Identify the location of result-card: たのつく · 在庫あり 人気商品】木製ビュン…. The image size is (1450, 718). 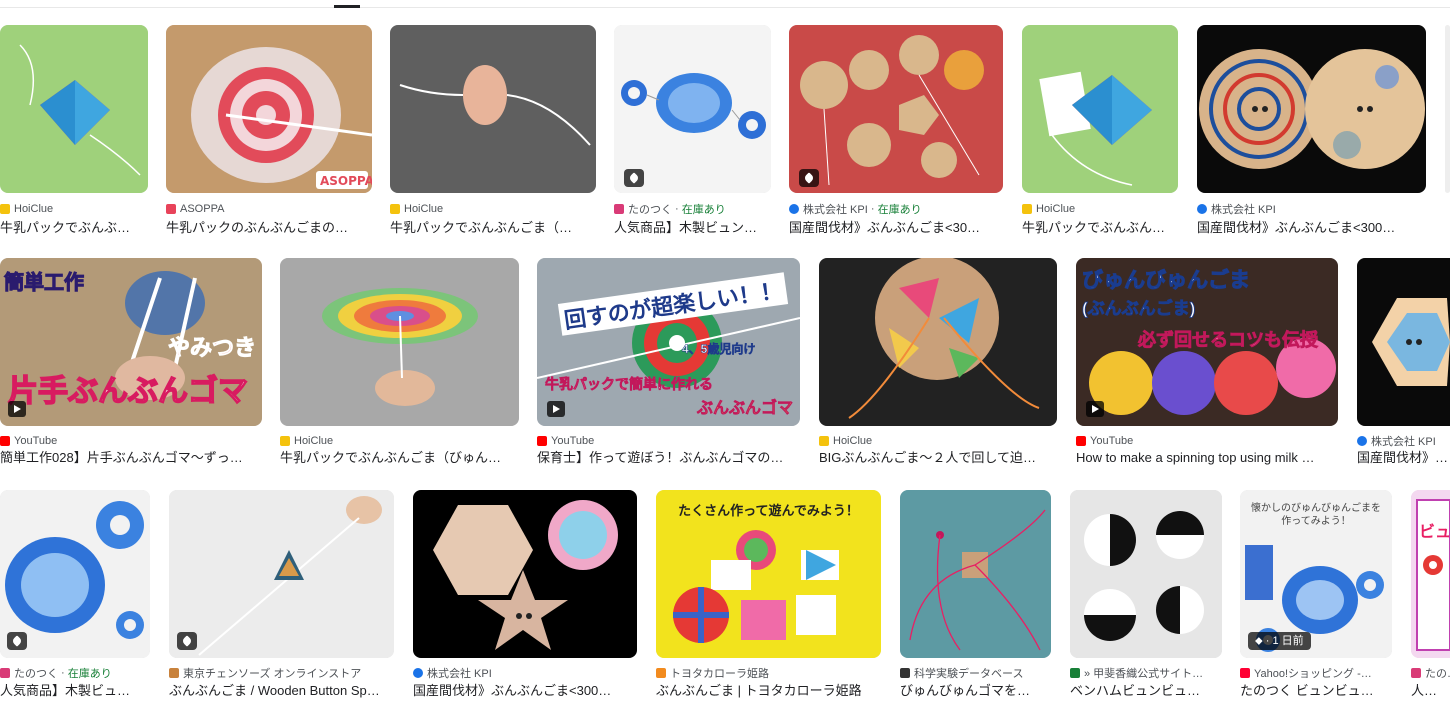
(692, 132).